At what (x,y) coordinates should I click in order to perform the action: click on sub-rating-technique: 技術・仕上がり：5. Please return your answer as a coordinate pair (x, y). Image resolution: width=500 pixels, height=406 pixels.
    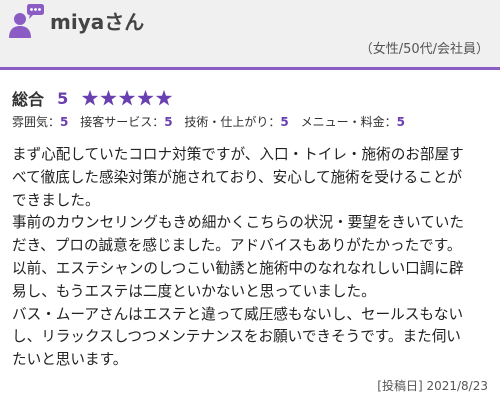
    Looking at the image, I should click on (236, 122).